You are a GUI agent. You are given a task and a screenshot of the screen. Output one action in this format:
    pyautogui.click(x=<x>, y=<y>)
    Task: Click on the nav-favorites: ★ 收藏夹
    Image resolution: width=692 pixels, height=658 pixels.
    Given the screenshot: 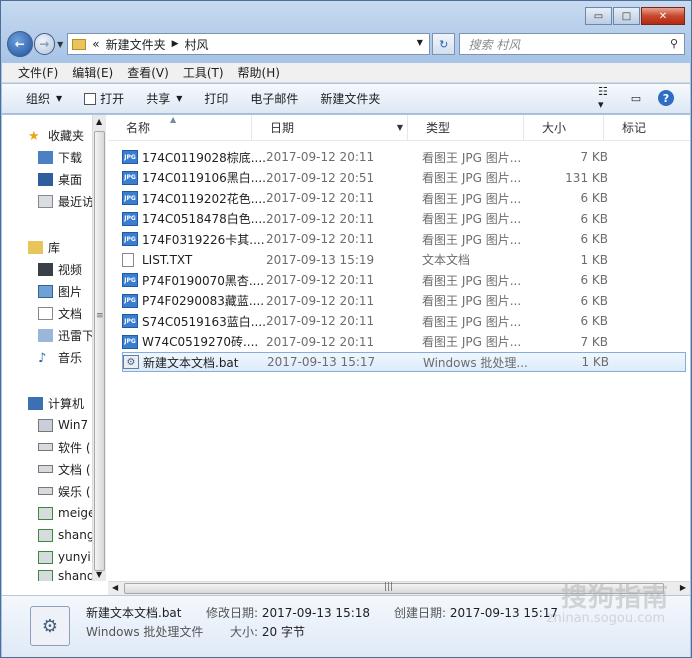 What is the action you would take?
    pyautogui.click(x=56, y=135)
    